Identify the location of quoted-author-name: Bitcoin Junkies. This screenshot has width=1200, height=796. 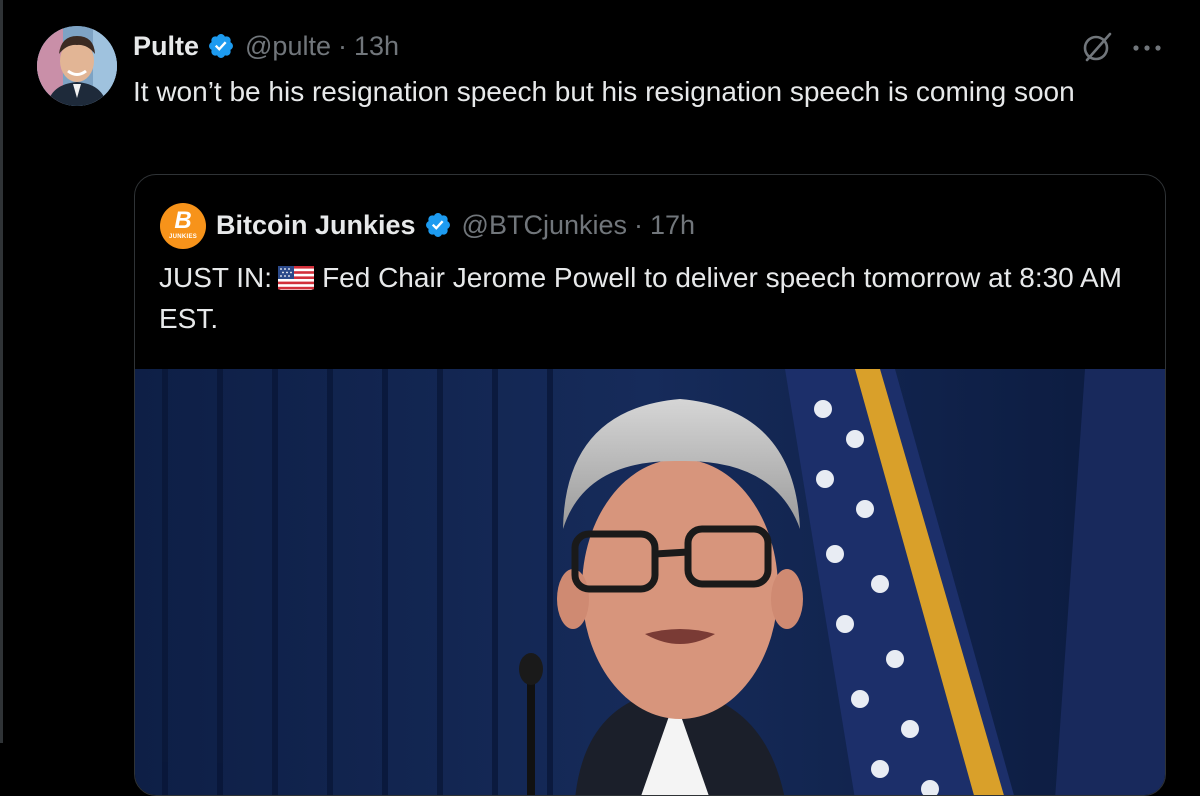
(316, 225).